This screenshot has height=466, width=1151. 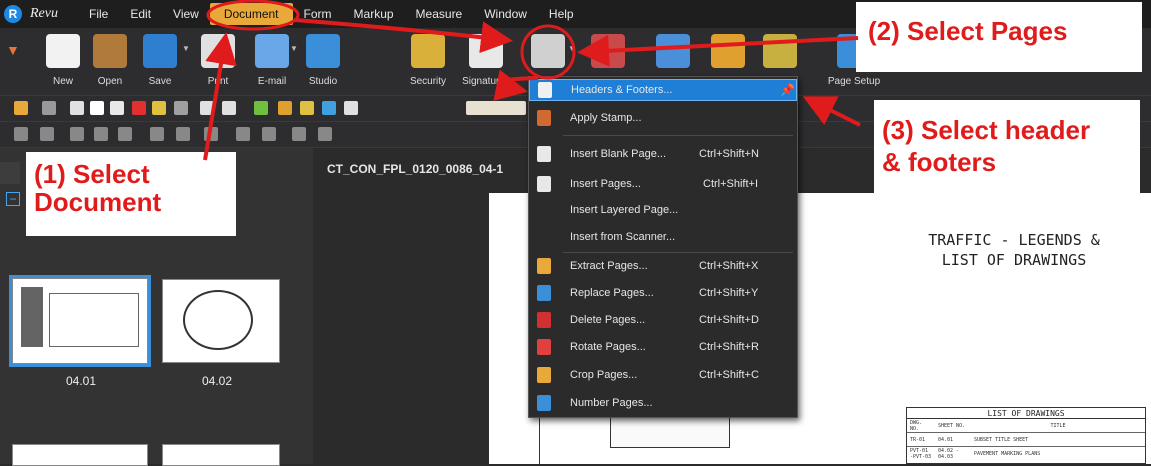 I want to click on arrow-to-pages, so click(x=403, y=36).